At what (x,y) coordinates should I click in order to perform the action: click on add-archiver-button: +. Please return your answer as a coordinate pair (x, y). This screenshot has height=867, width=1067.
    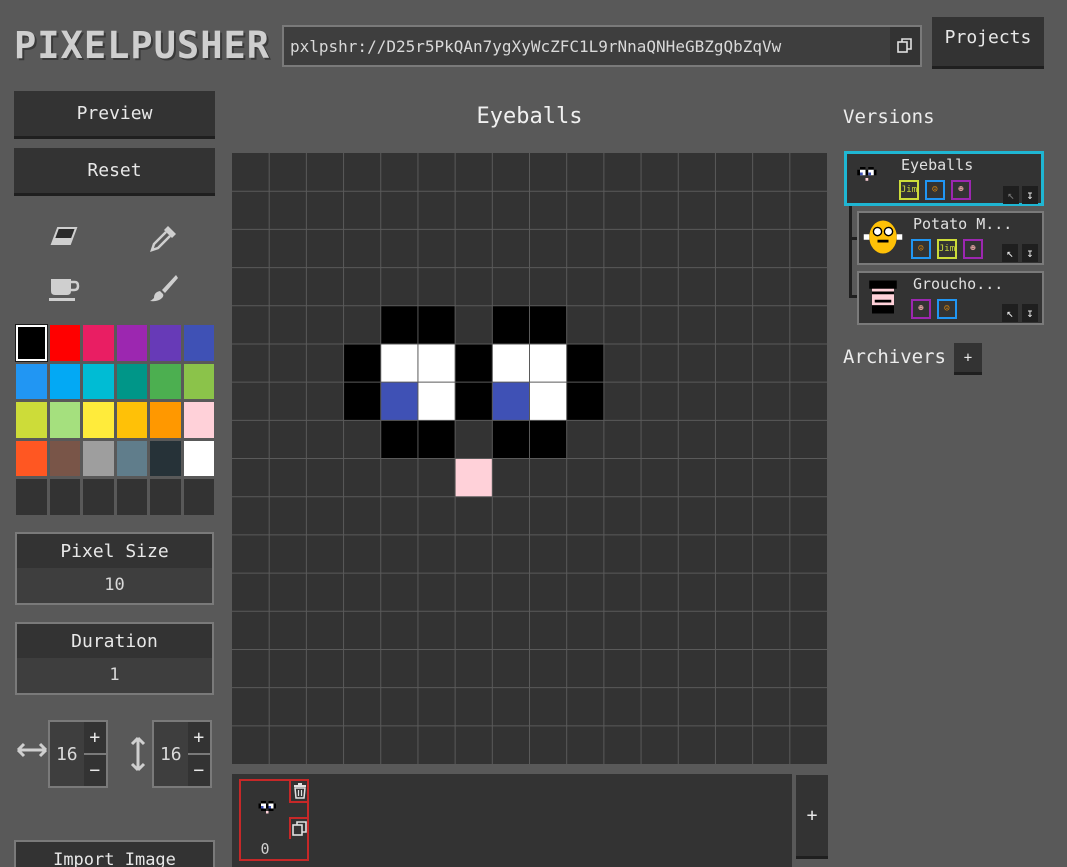
    Looking at the image, I should click on (968, 359).